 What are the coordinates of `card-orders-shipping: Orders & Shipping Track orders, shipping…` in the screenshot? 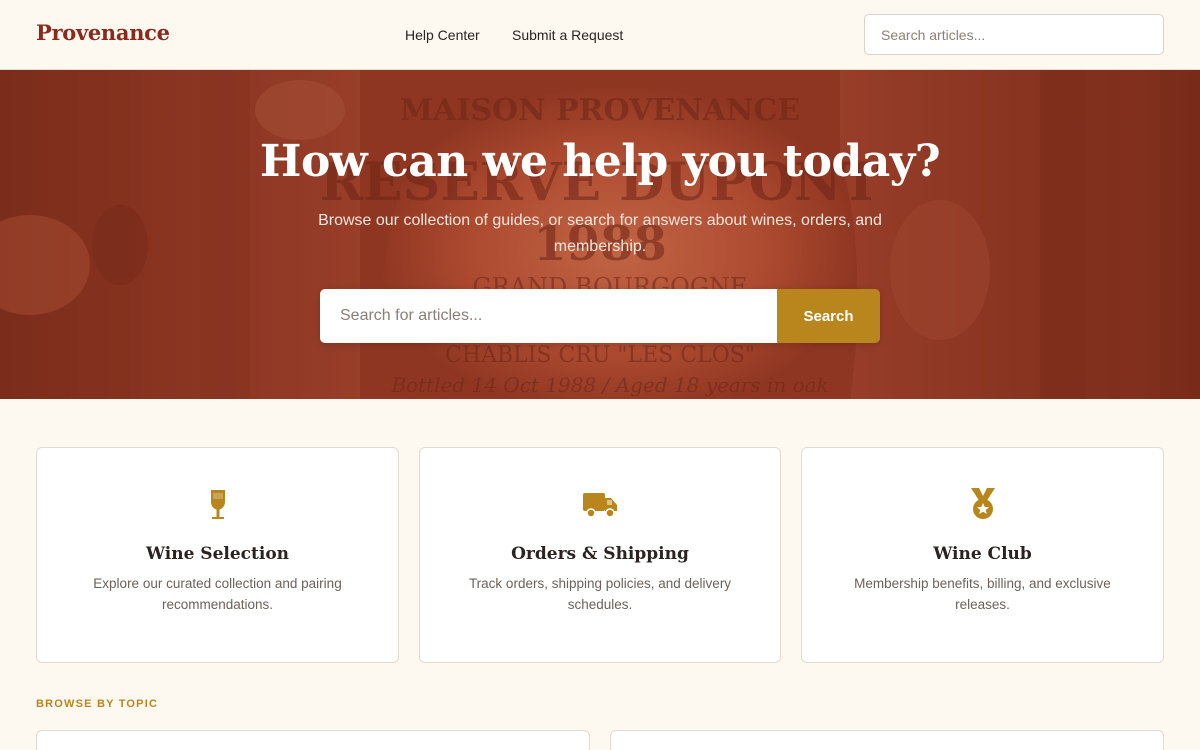 It's located at (600, 555).